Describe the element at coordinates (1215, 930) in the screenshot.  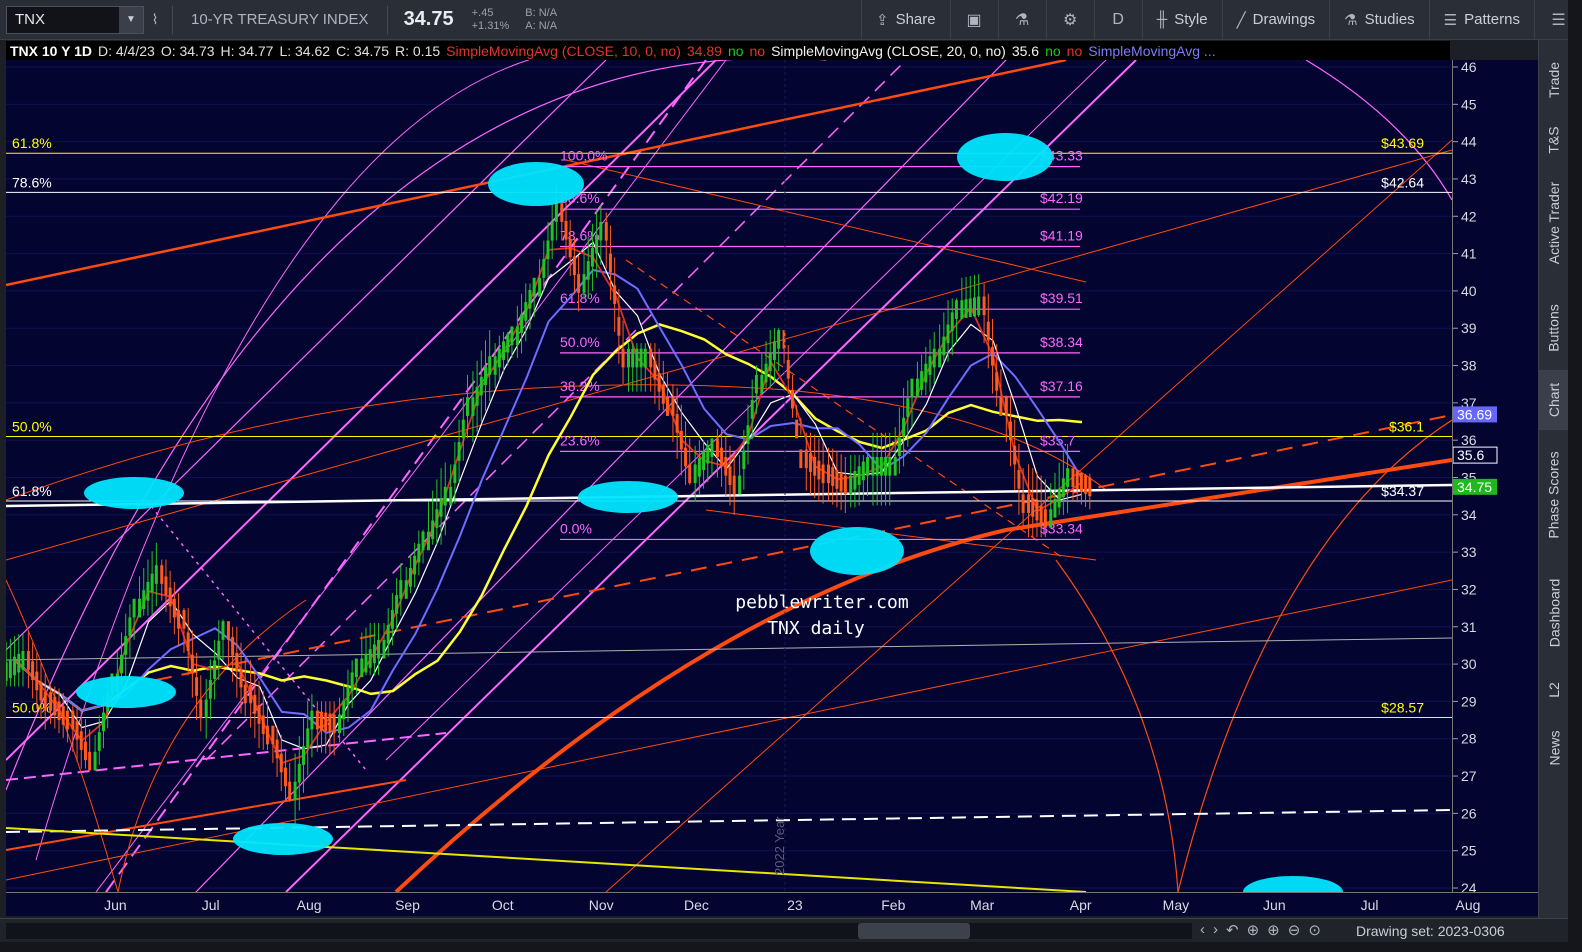
I see `scroll-right-icon: ›` at that location.